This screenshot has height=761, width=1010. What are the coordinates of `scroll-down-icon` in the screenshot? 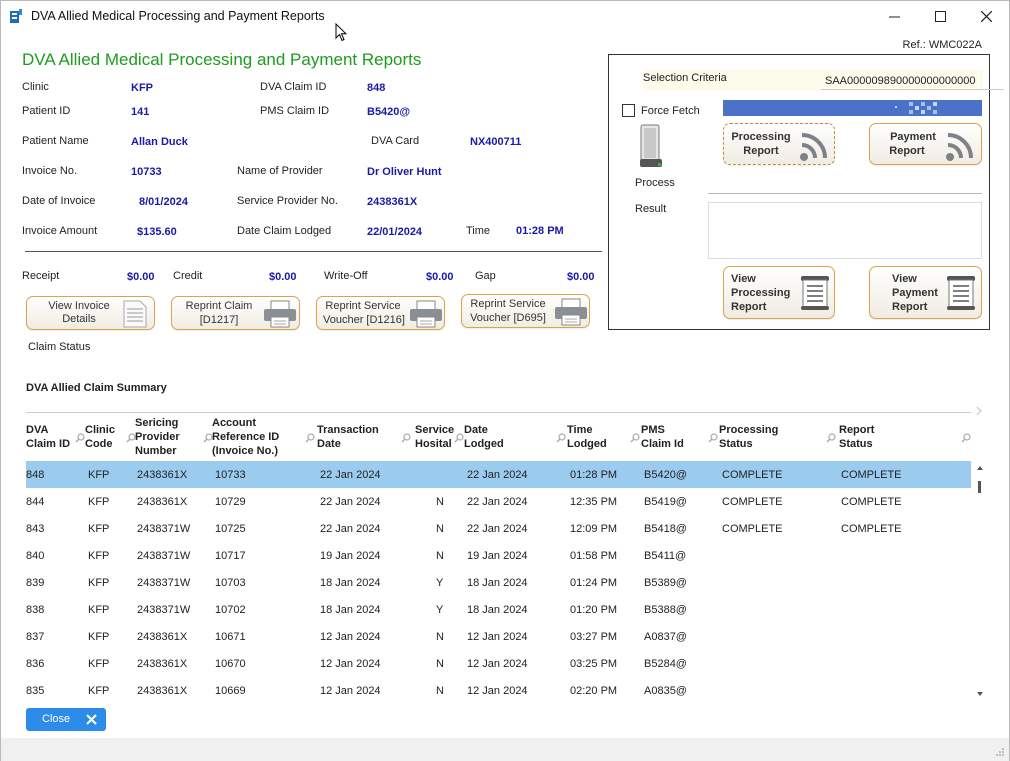 It's located at (980, 694).